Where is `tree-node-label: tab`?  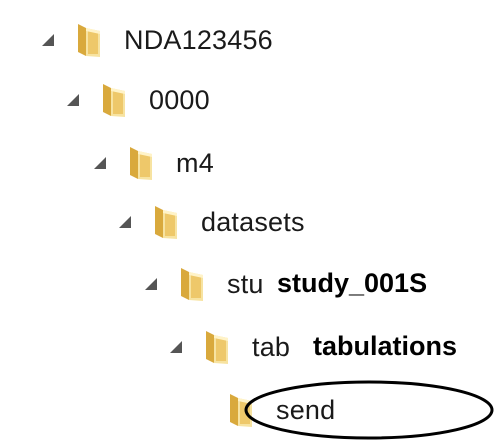
tree-node-label: tab is located at coordinates (271, 346).